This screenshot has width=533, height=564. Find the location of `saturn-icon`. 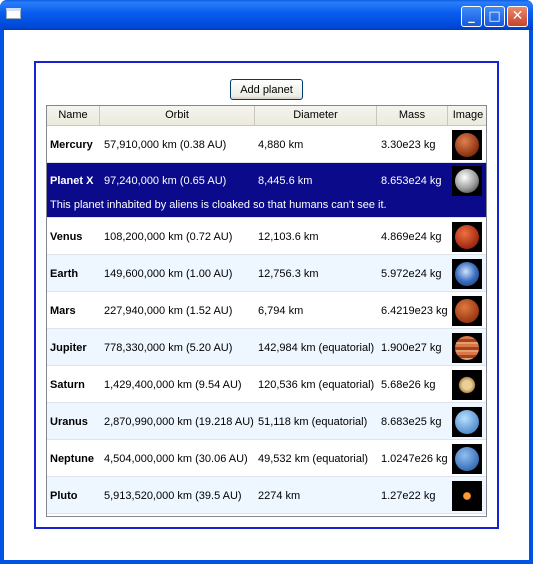

saturn-icon is located at coordinates (467, 385).